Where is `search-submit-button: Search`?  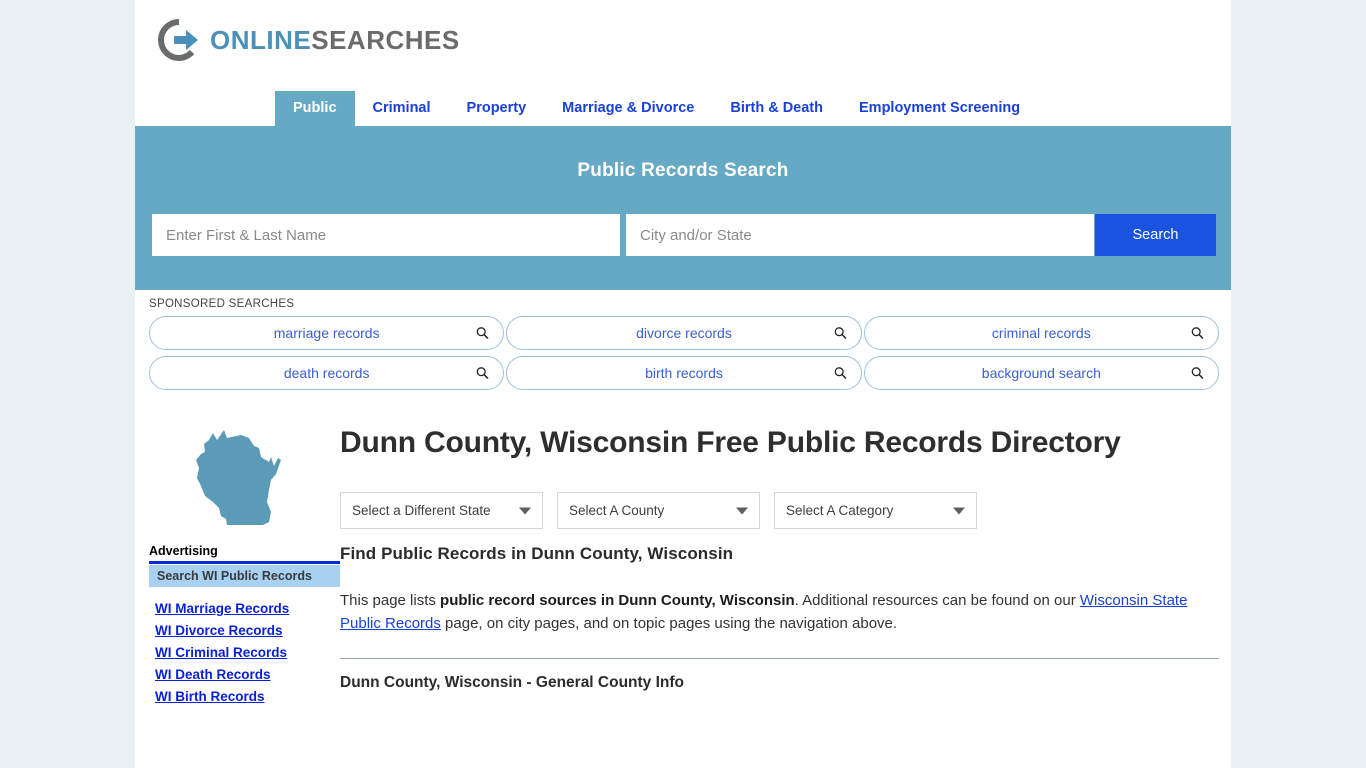 search-submit-button: Search is located at coordinates (1155, 235).